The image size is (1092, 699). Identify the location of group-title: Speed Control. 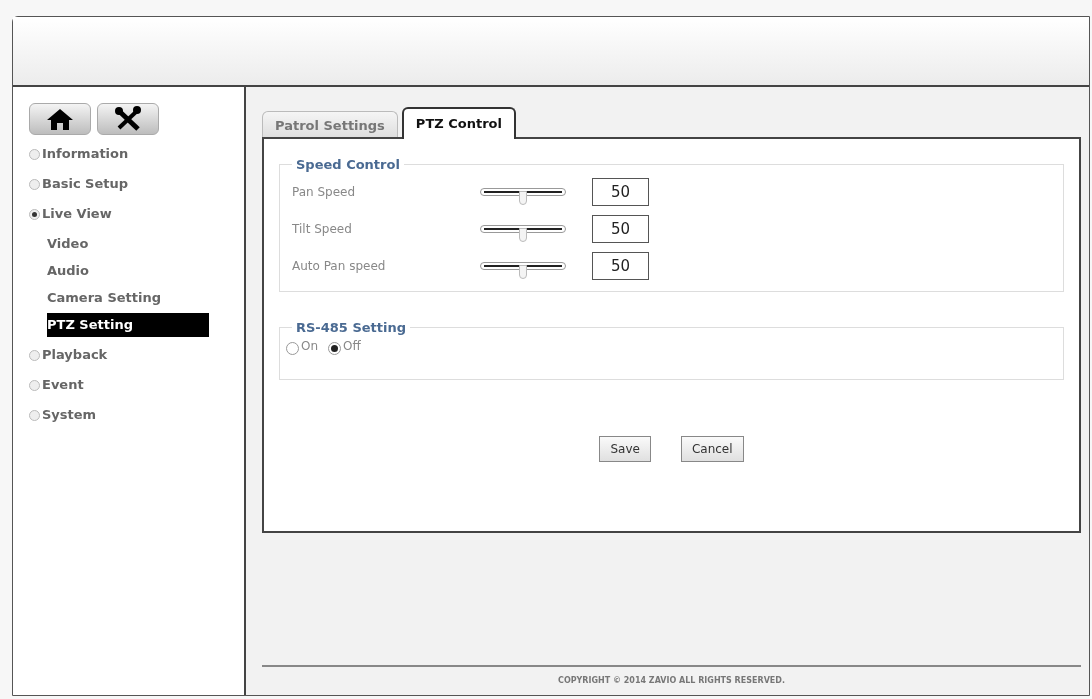
(348, 165).